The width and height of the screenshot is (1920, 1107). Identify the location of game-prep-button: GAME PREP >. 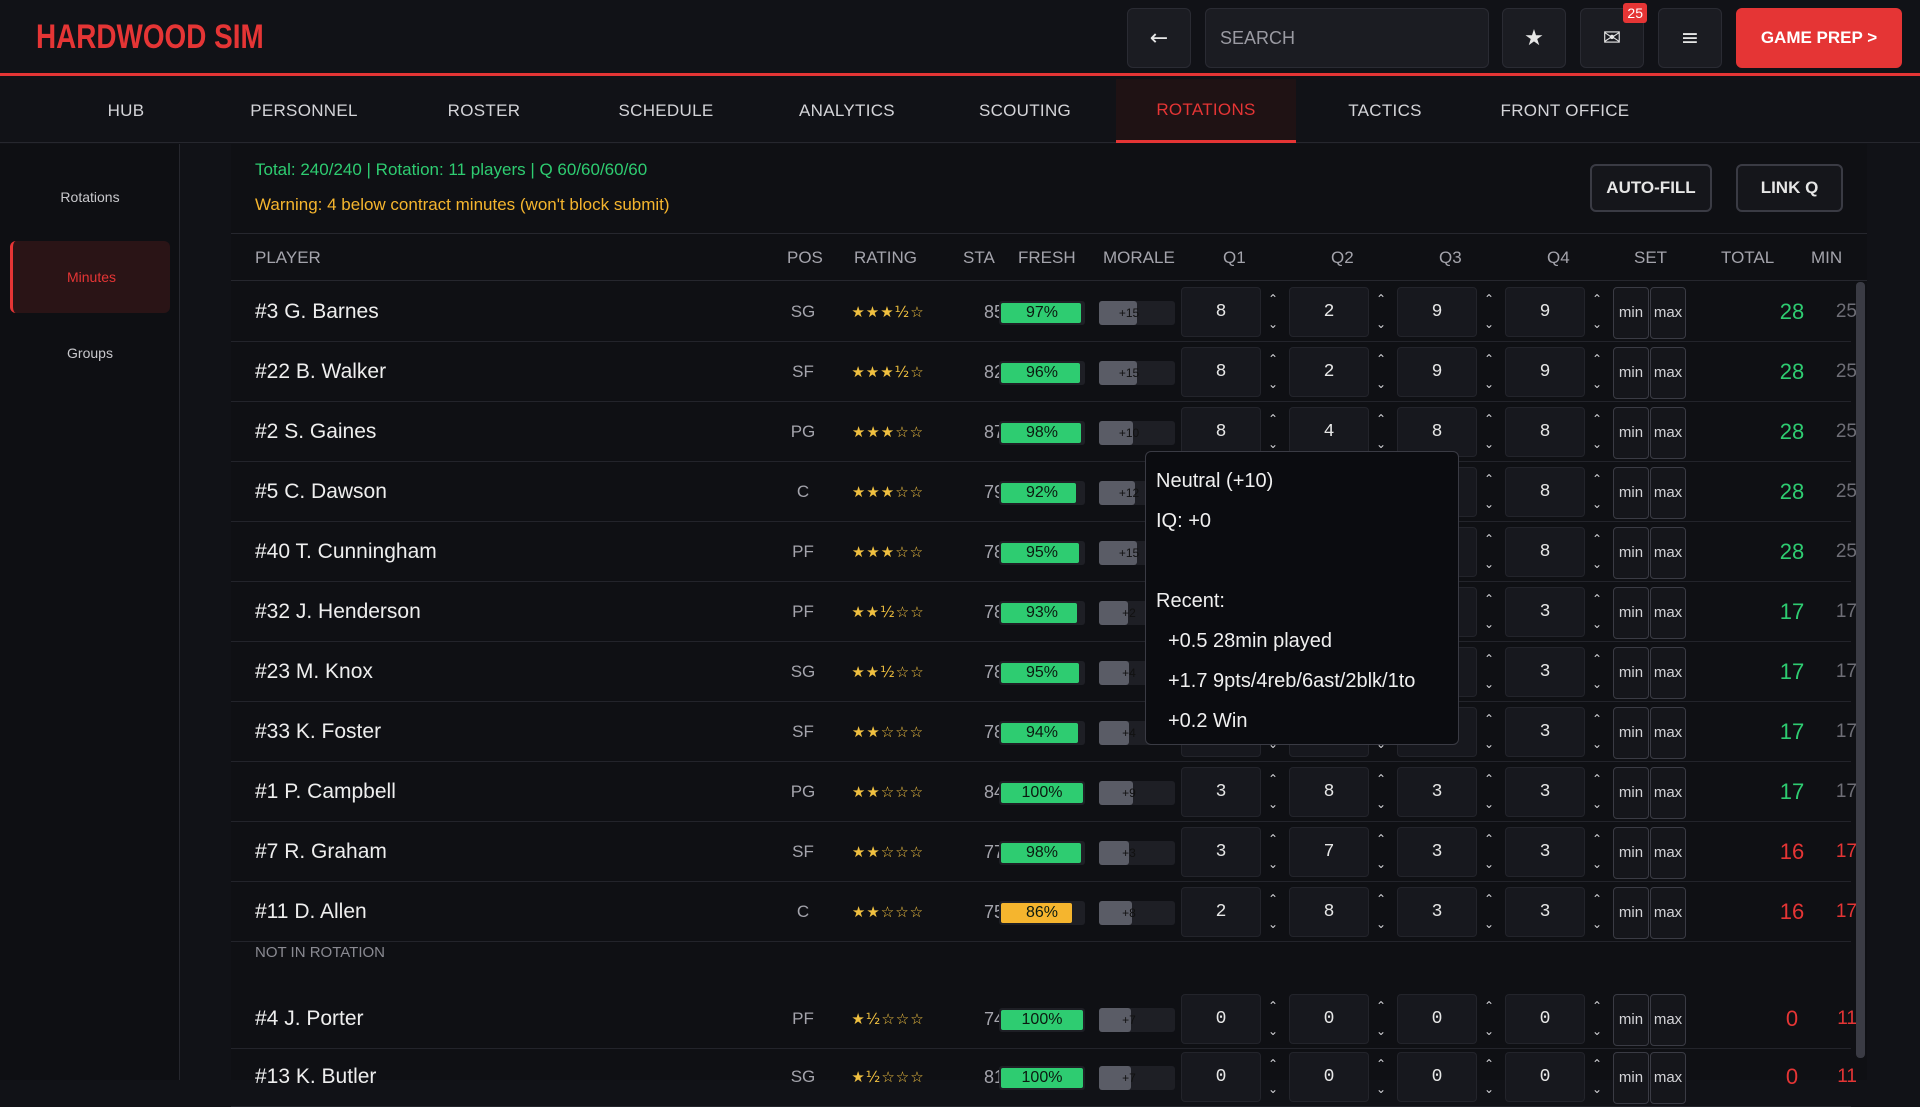
(1819, 38).